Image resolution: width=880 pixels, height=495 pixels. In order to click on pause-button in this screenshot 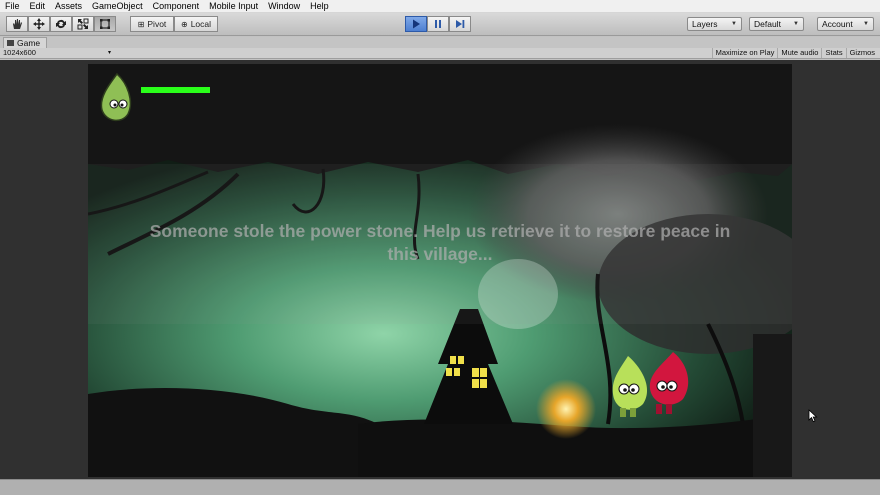, I will do `click(438, 24)`.